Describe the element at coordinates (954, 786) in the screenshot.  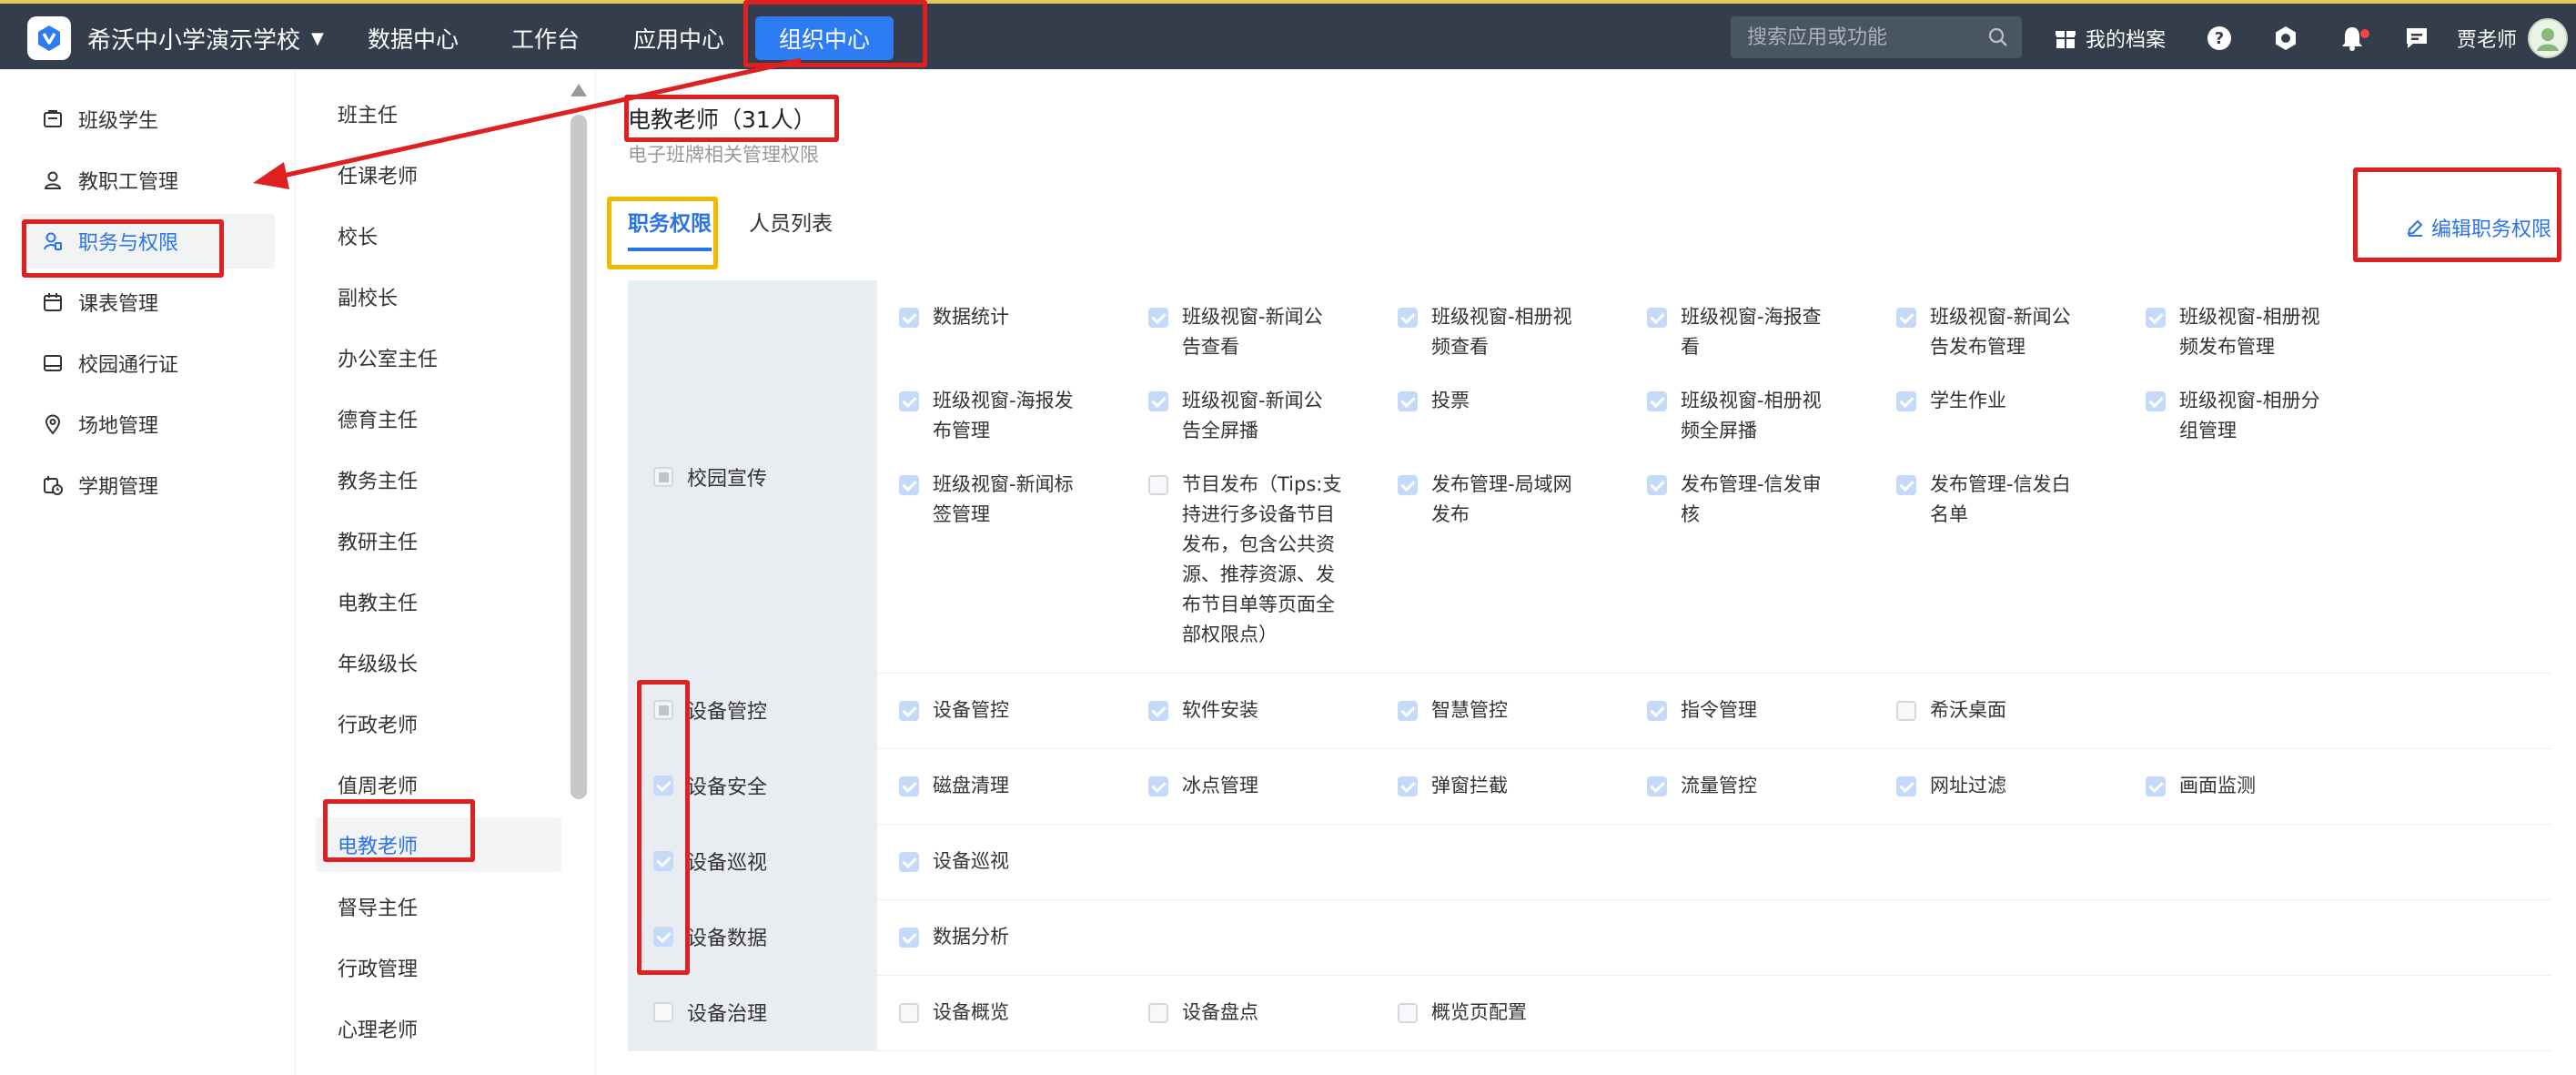
I see `permission-item: 磁盘清理` at that location.